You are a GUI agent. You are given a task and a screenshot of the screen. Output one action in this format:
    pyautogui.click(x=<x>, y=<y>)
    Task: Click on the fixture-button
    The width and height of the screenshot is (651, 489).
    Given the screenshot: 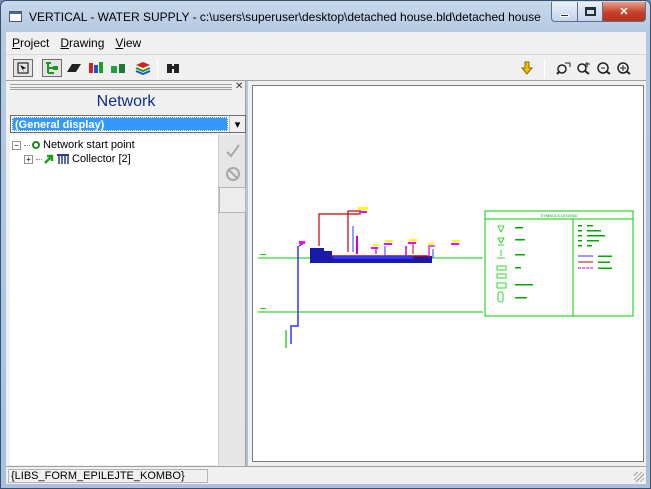 What is the action you would take?
    pyautogui.click(x=118, y=68)
    